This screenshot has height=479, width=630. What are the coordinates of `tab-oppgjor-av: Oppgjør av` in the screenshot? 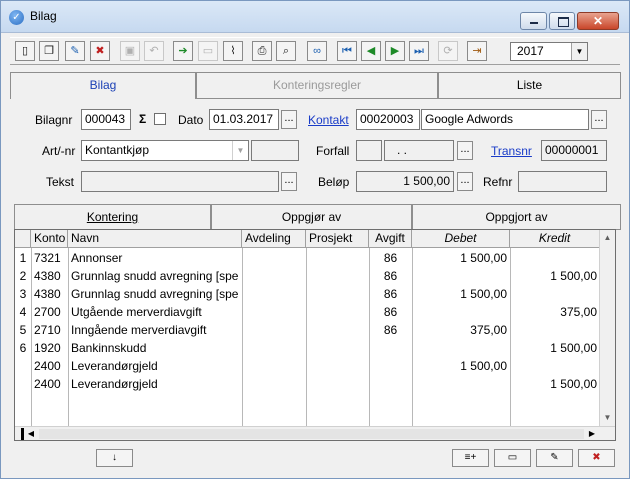 It's located at (311, 217).